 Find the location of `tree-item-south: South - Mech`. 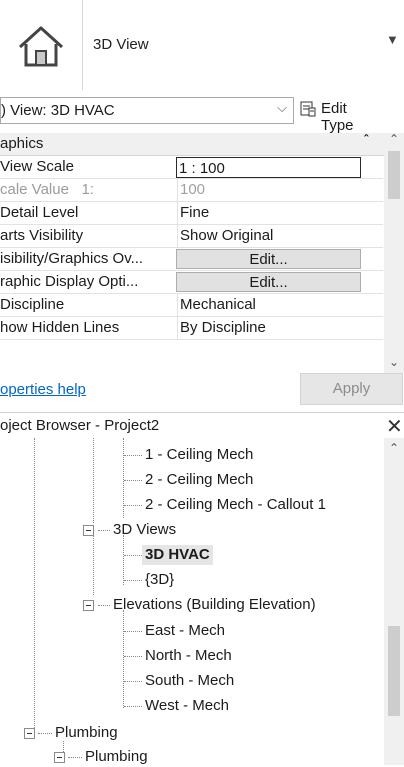

tree-item-south: South - Mech is located at coordinates (189, 681).